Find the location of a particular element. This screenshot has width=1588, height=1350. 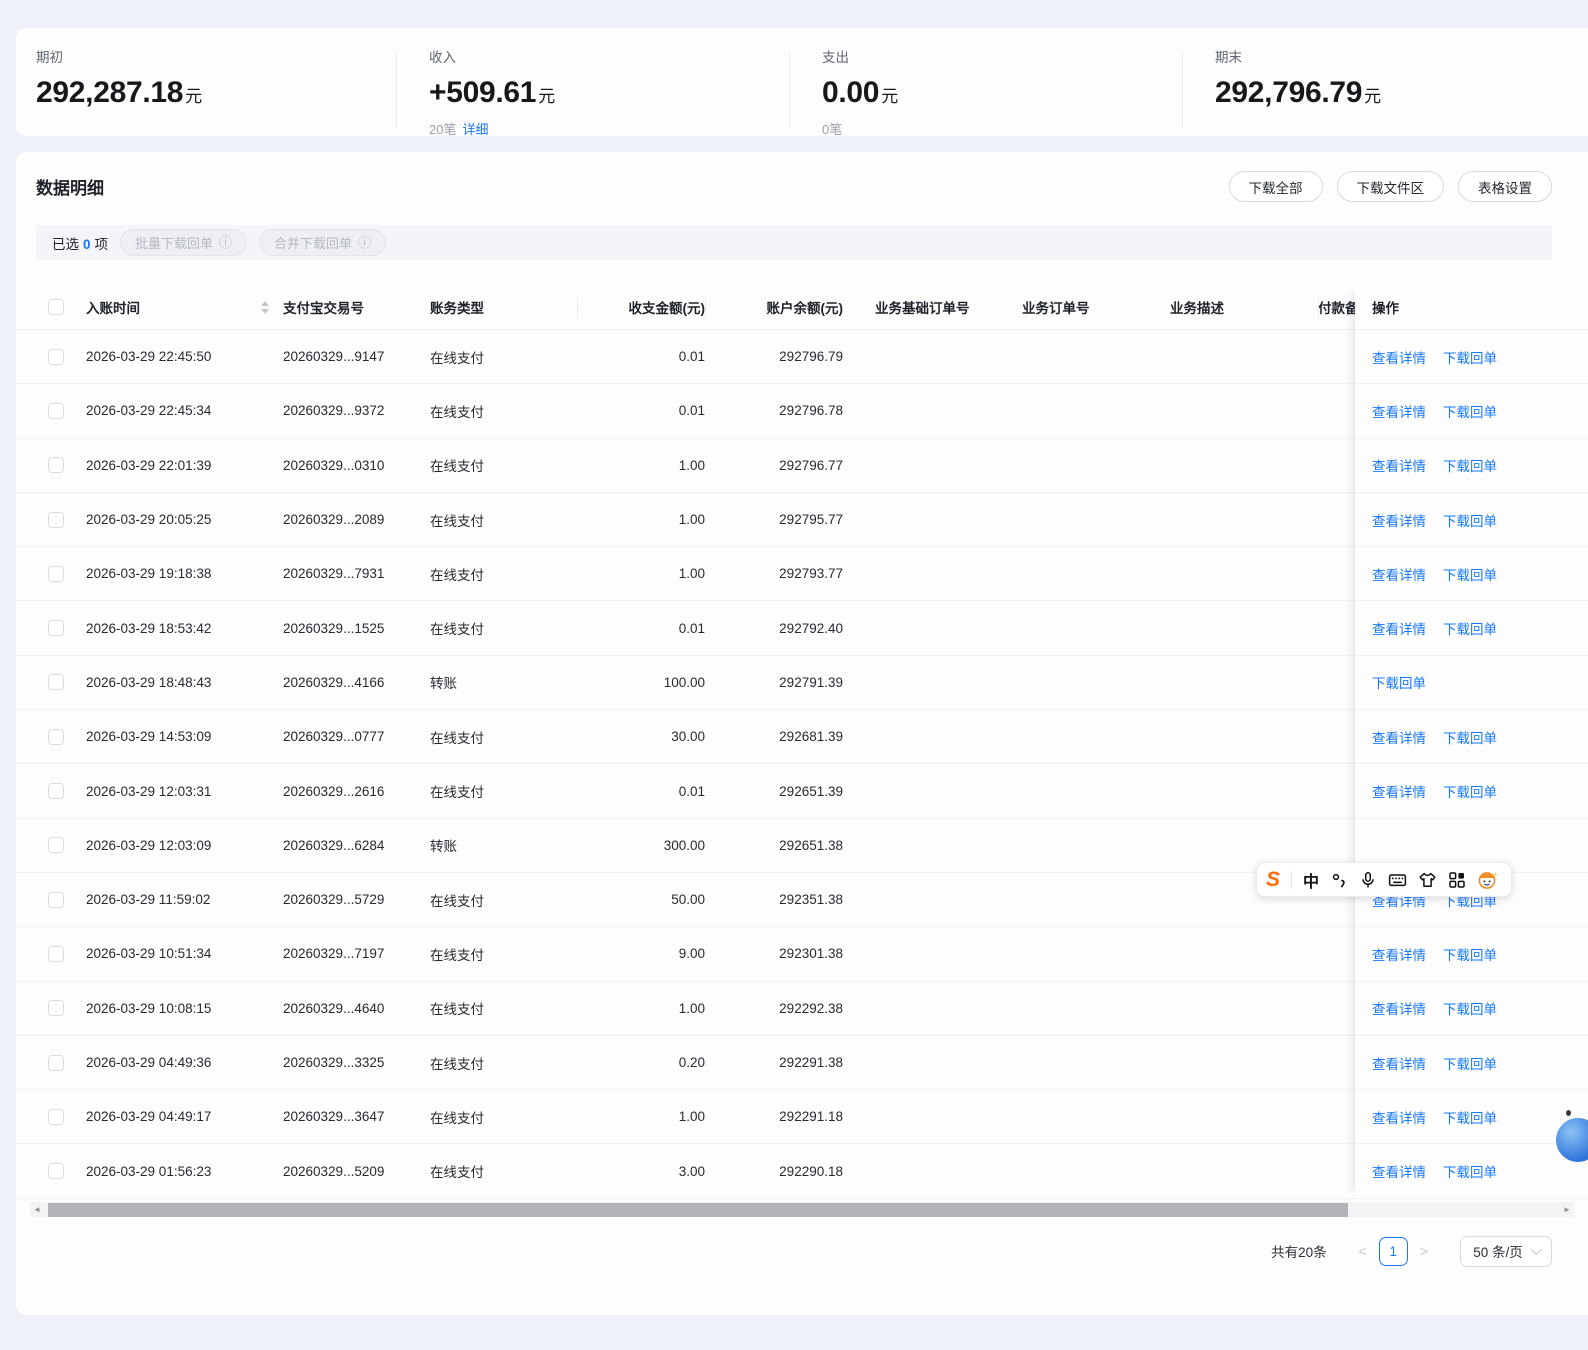

ime-toolbar: S 中 is located at coordinates (1384, 879).